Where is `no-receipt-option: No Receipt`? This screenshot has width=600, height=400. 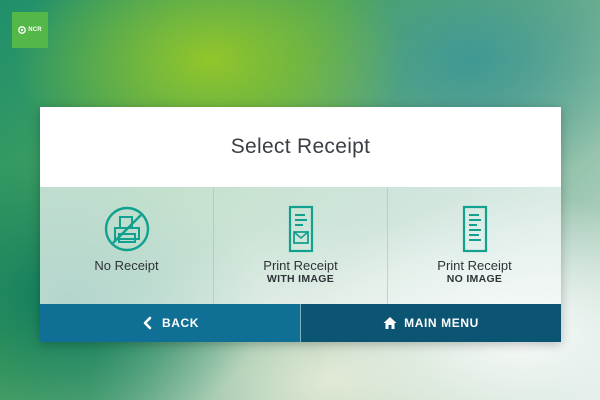
no-receipt-option: No Receipt is located at coordinates (127, 245).